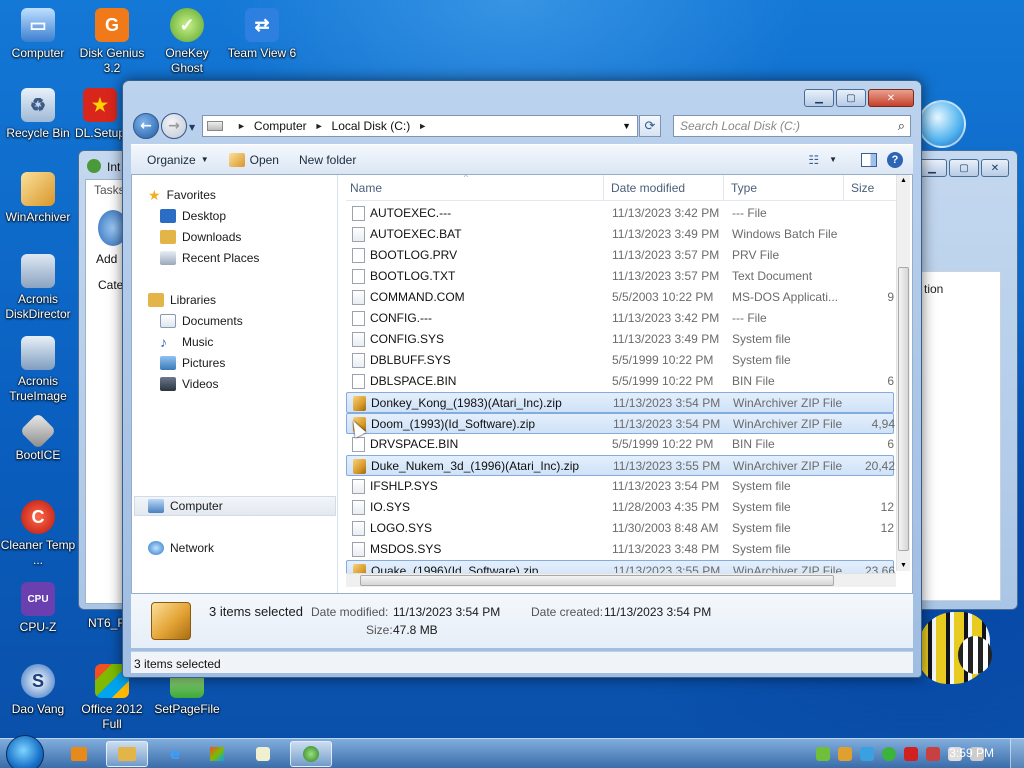 This screenshot has width=1024, height=768. I want to click on tray-winarchiver-icon, so click(845, 754).